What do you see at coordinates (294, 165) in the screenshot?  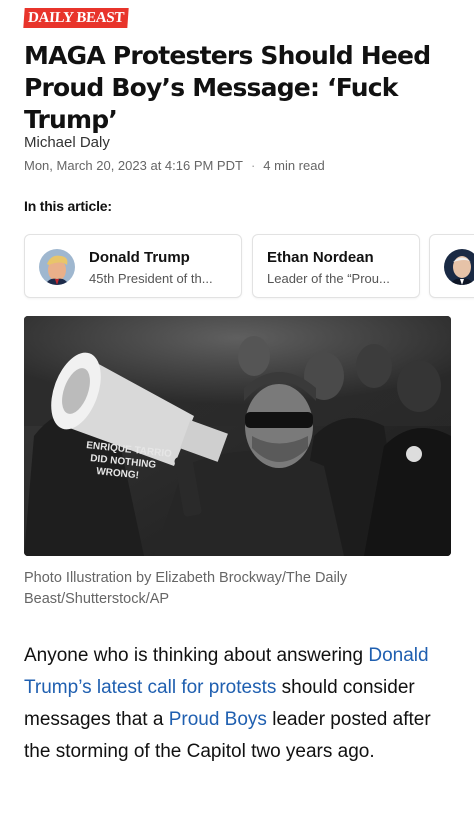 I see `read-time: 4 min read` at bounding box center [294, 165].